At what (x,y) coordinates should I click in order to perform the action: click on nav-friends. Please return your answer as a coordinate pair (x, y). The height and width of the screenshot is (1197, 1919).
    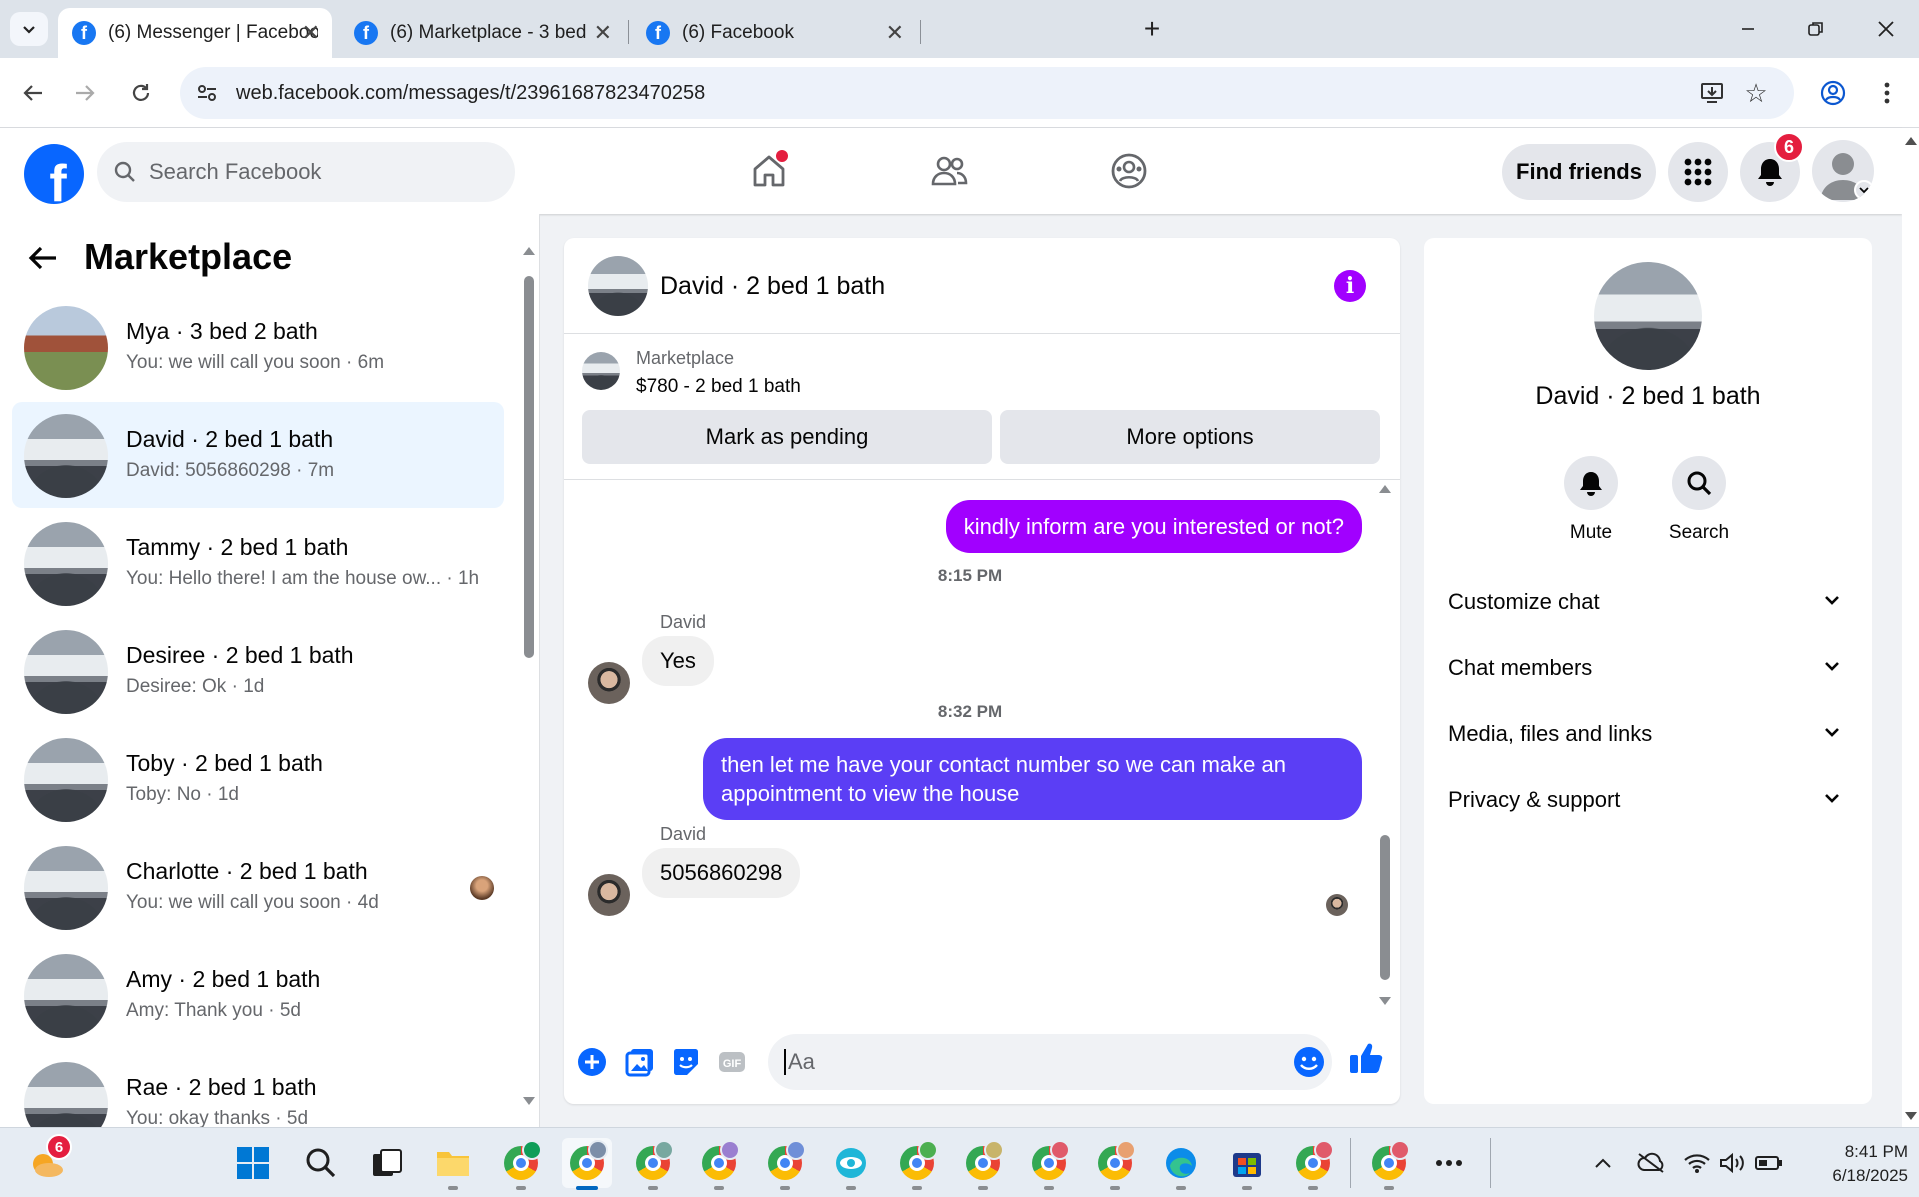
    Looking at the image, I should click on (949, 171).